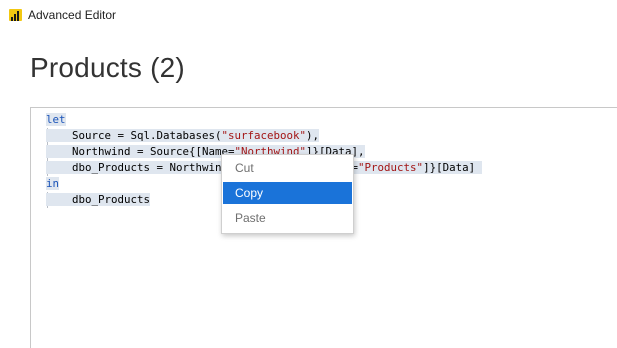 Image resolution: width=617 pixels, height=348 pixels. Describe the element at coordinates (183, 135) in the screenshot. I see `code-line: Source = Sql.Databases("surfacebook"),` at that location.